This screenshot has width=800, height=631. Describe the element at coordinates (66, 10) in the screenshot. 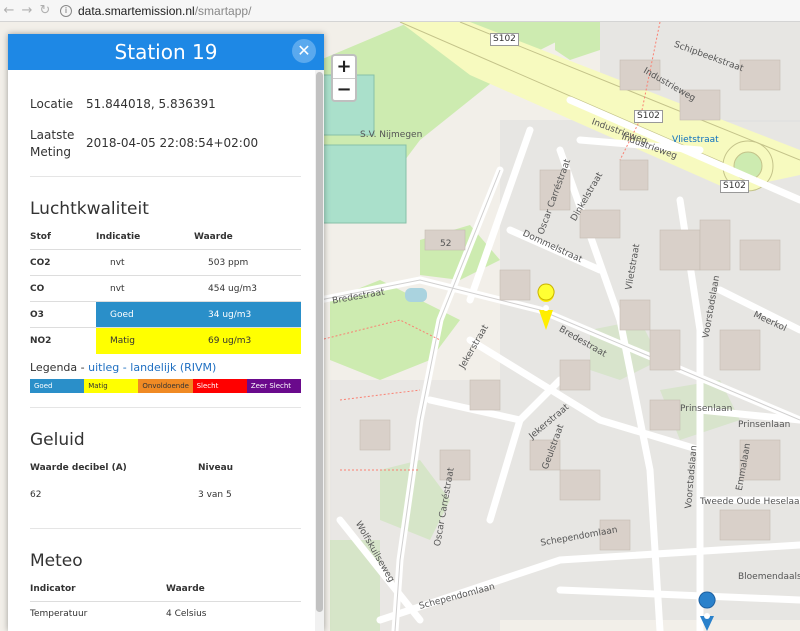

I see `info-icon: i` at that location.